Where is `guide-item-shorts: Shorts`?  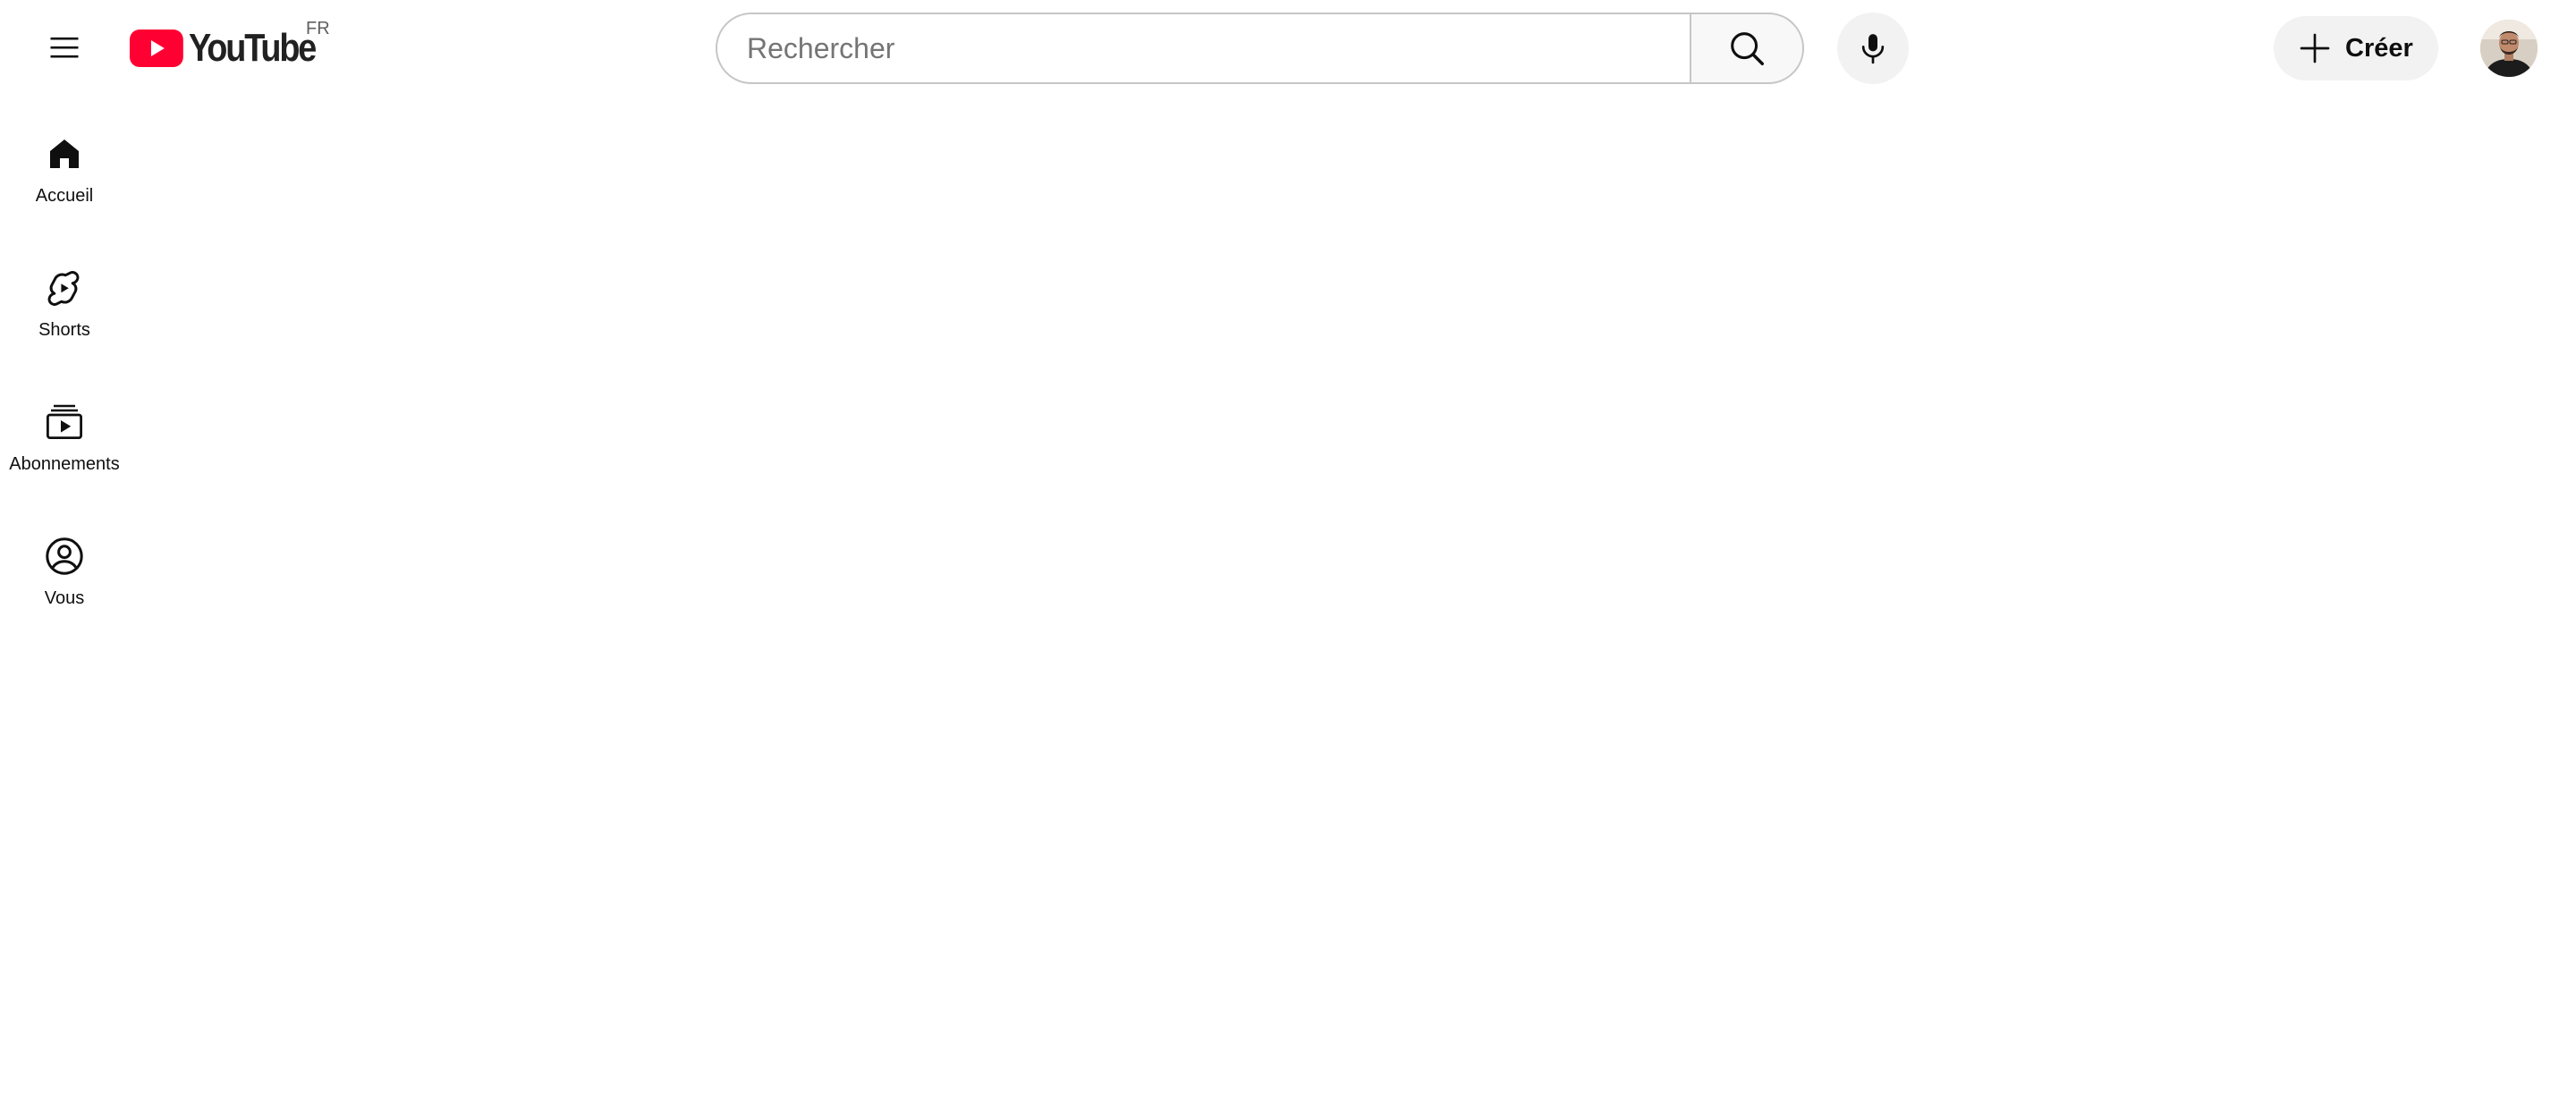
guide-item-shorts: Shorts is located at coordinates (64, 297).